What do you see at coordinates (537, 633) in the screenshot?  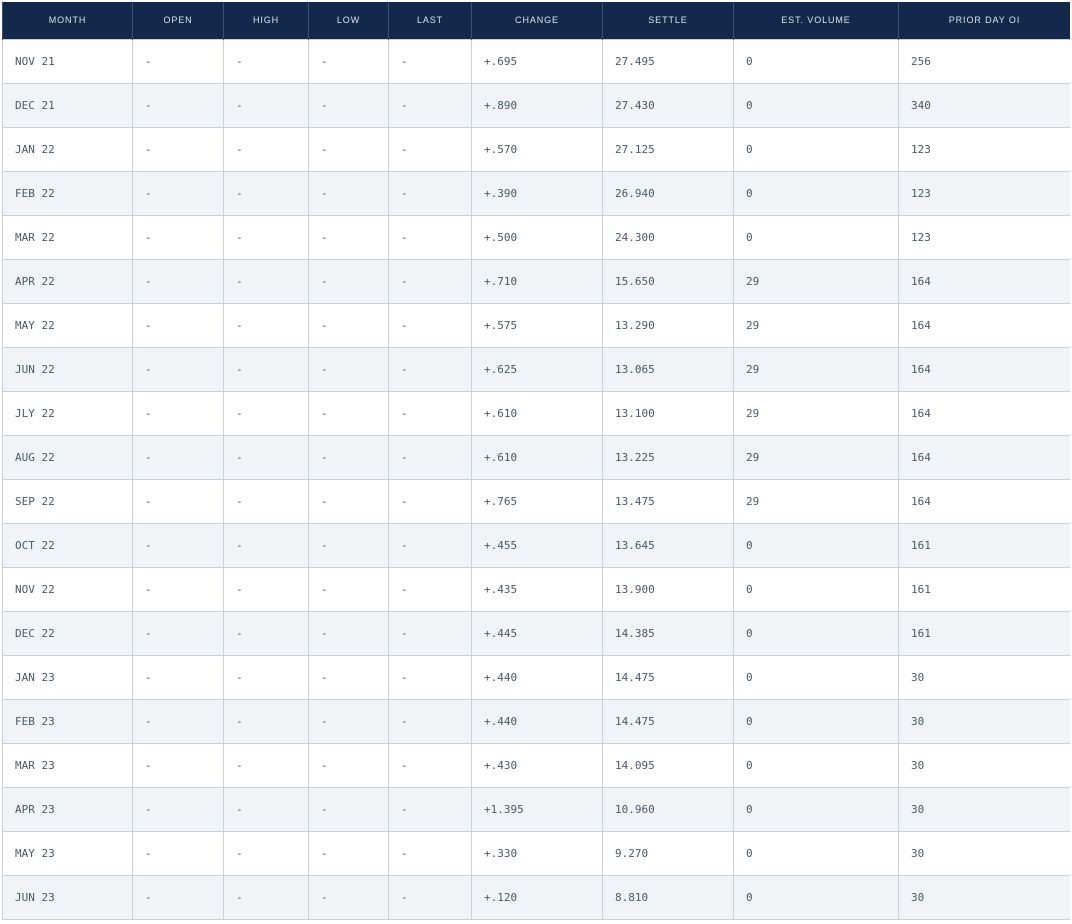 I see `change-cell: +.445` at bounding box center [537, 633].